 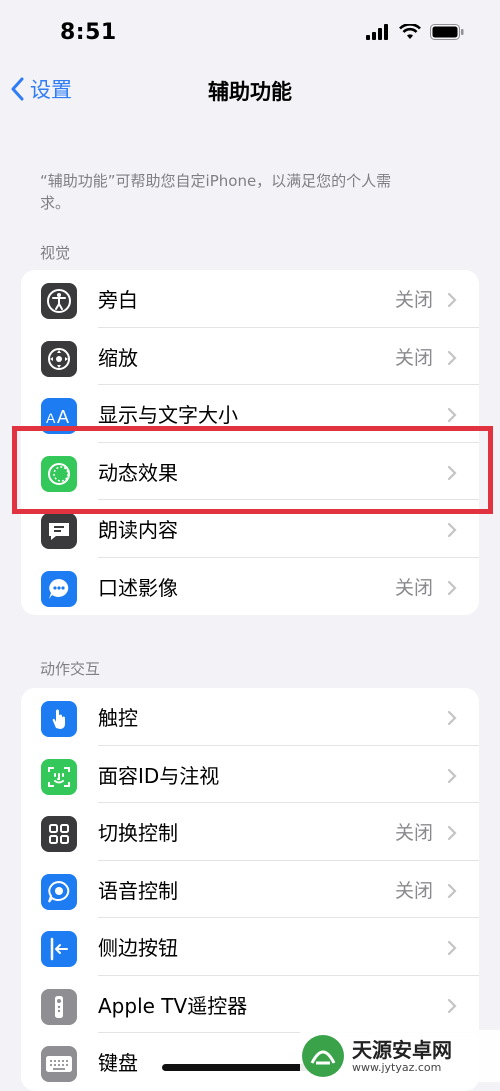 I want to click on status-icons, so click(x=415, y=32).